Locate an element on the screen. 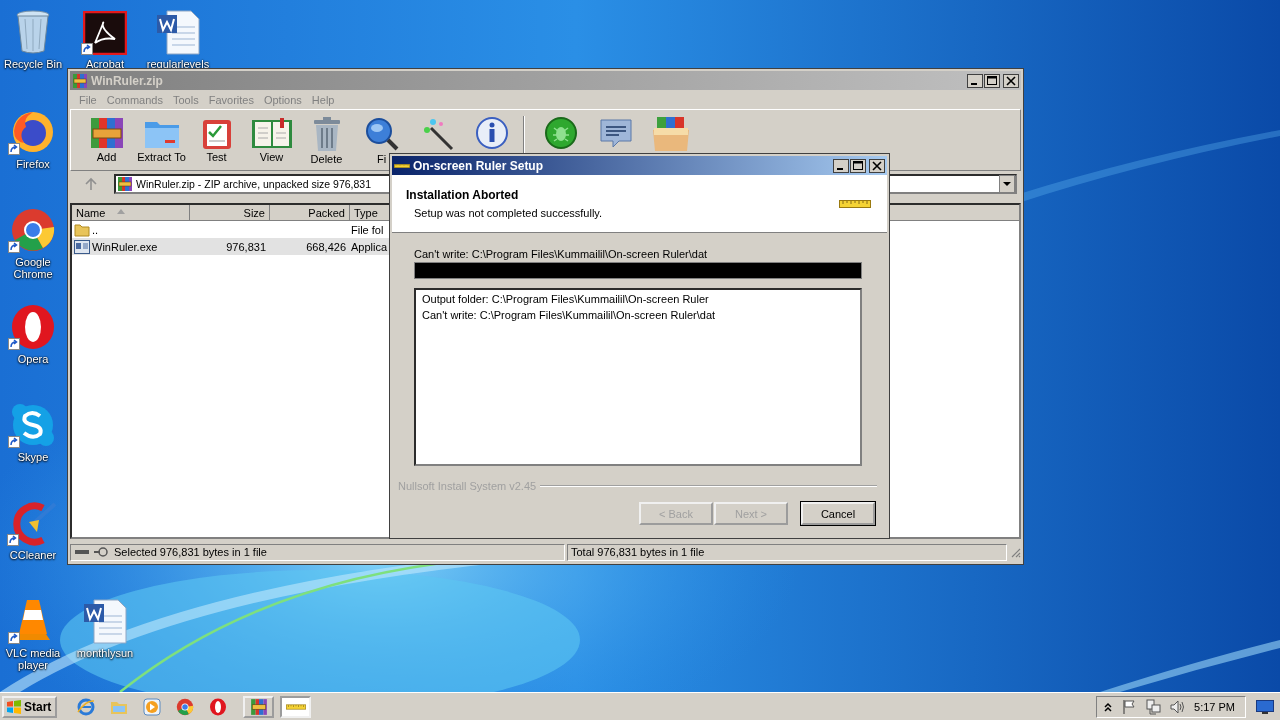 Image resolution: width=1280 pixels, height=720 pixels. table-cell: 976,831 is located at coordinates (246, 246).